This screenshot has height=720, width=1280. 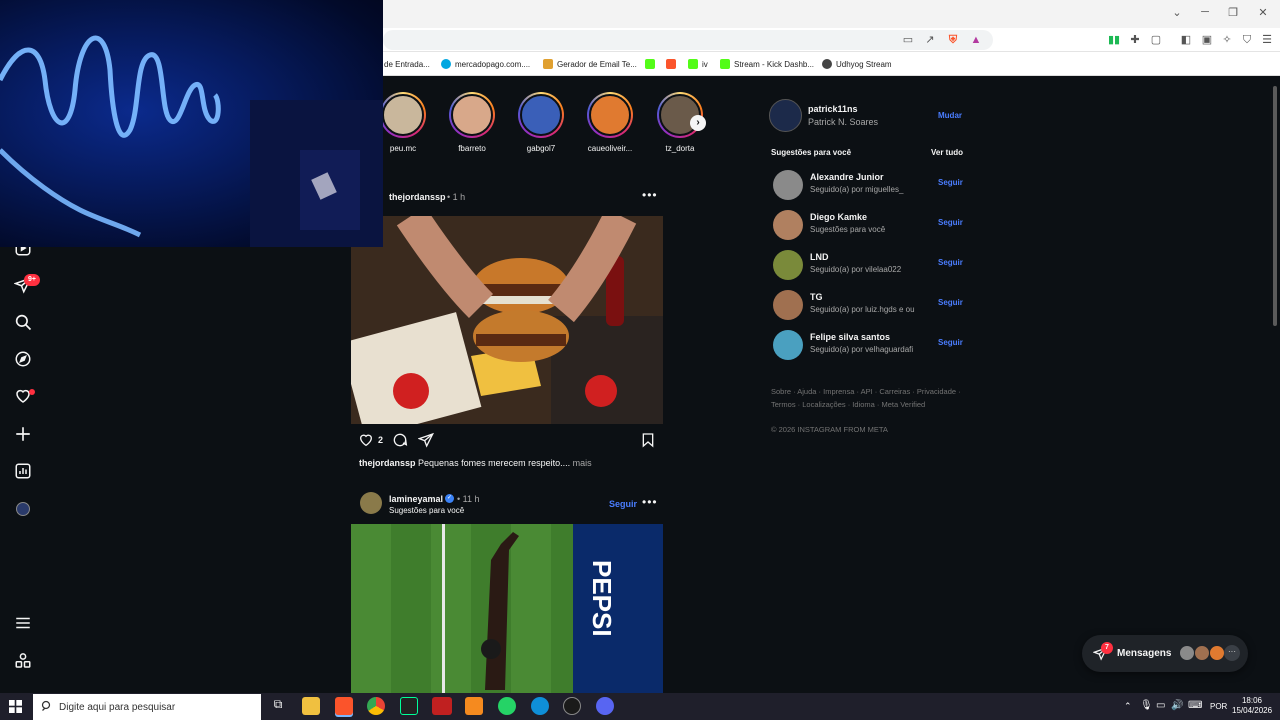 What do you see at coordinates (376, 706) in the screenshot?
I see `chrome-icon` at bounding box center [376, 706].